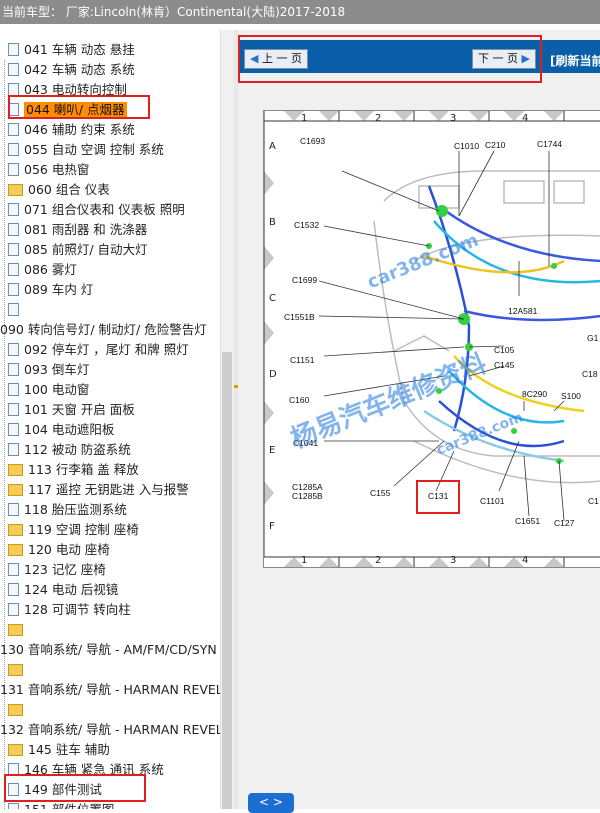  I want to click on tree-item: 055 自动 空调 控制 系统, so click(86, 150).